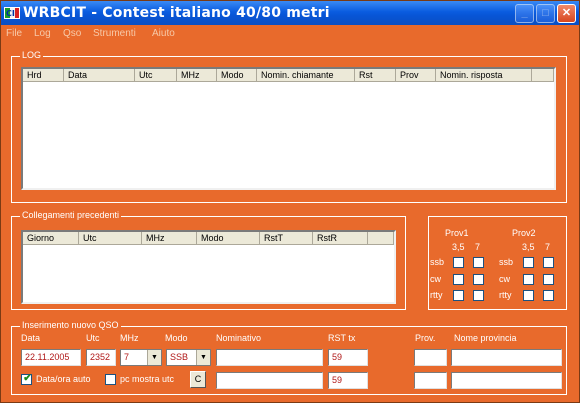 Image resolution: width=580 pixels, height=403 pixels. Describe the element at coordinates (485, 338) in the screenshot. I see `nome-provincia-label: Nome provincia` at that location.